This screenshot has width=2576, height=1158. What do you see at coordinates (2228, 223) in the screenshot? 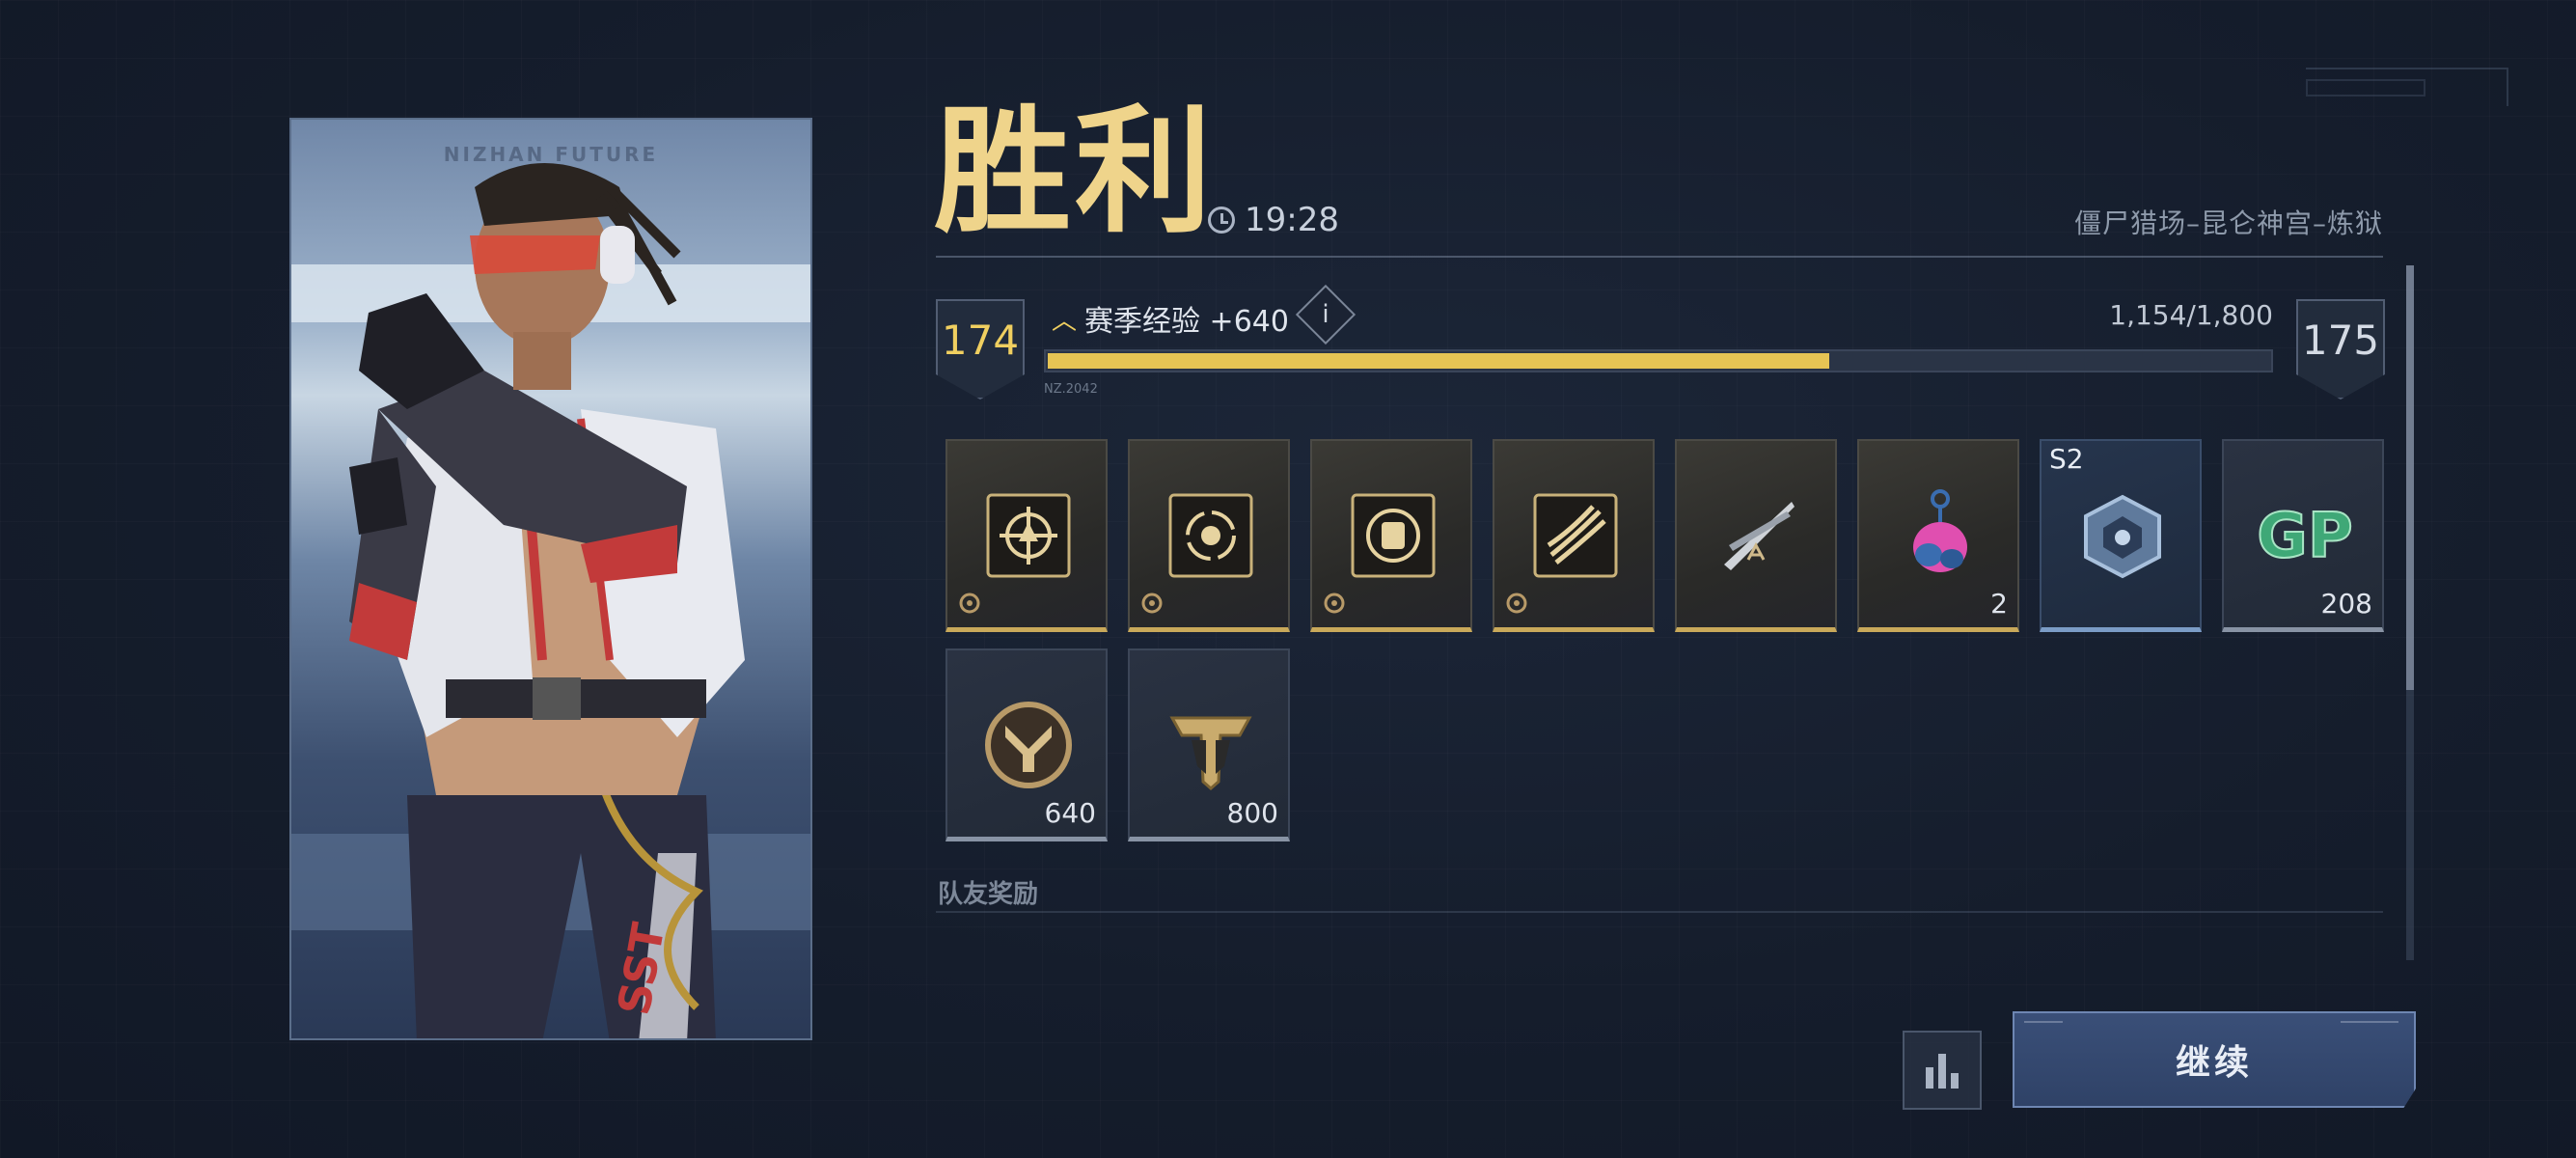
I see `game-mode-label: 僵尸猎场–昆仑神宫–炼狱` at bounding box center [2228, 223].